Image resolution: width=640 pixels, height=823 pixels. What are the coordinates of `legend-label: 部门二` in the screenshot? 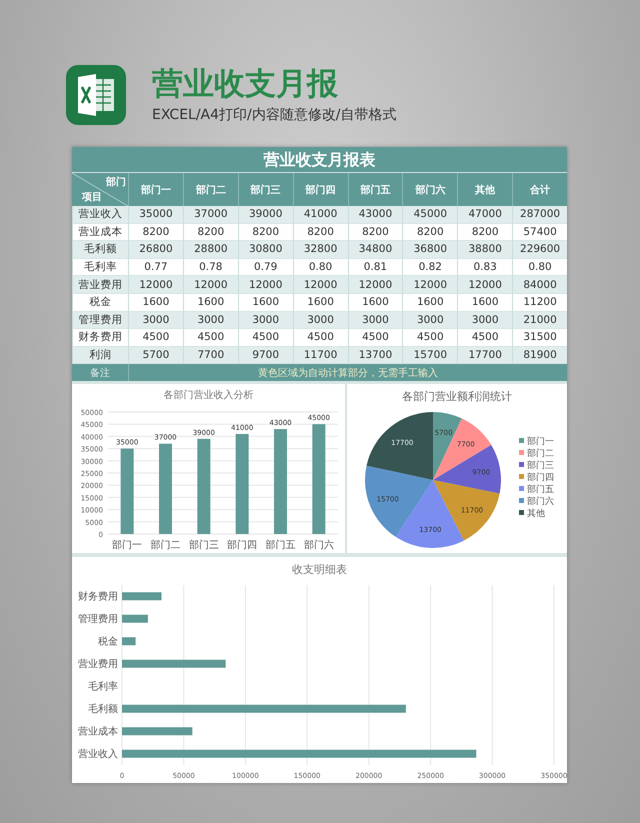 It's located at (540, 454).